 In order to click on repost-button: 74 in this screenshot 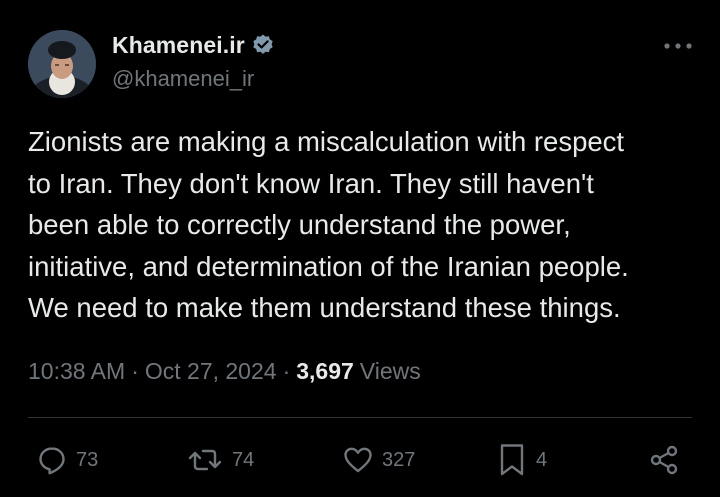, I will do `click(220, 460)`.